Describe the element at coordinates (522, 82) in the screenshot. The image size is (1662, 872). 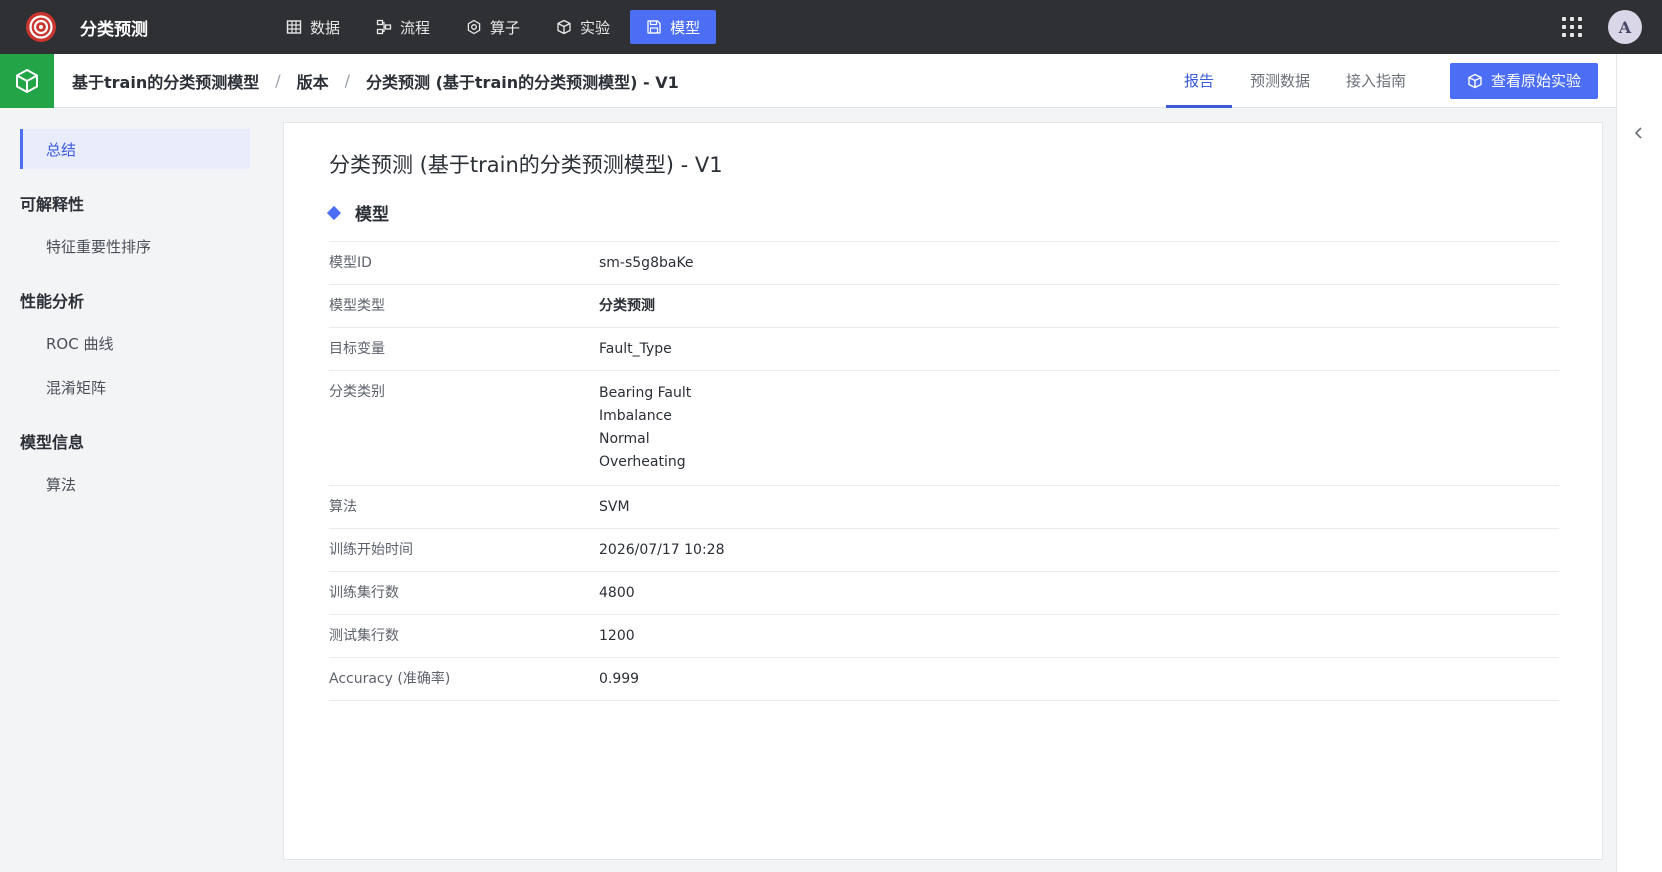
I see `breadcrumb-current: 分类预测 (基于train的分类预测模型) - V1` at that location.